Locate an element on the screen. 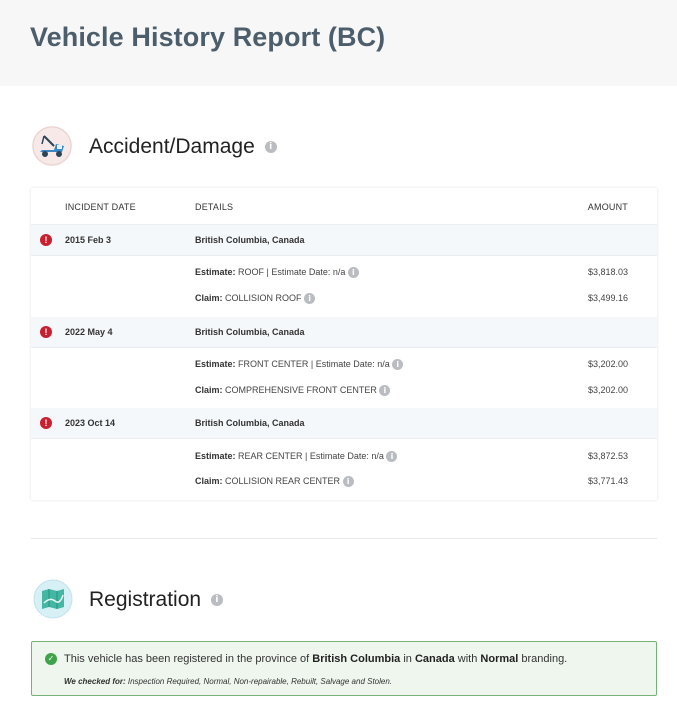 The image size is (677, 720). page-header: Vehicle History Report (BC) is located at coordinates (338, 43).